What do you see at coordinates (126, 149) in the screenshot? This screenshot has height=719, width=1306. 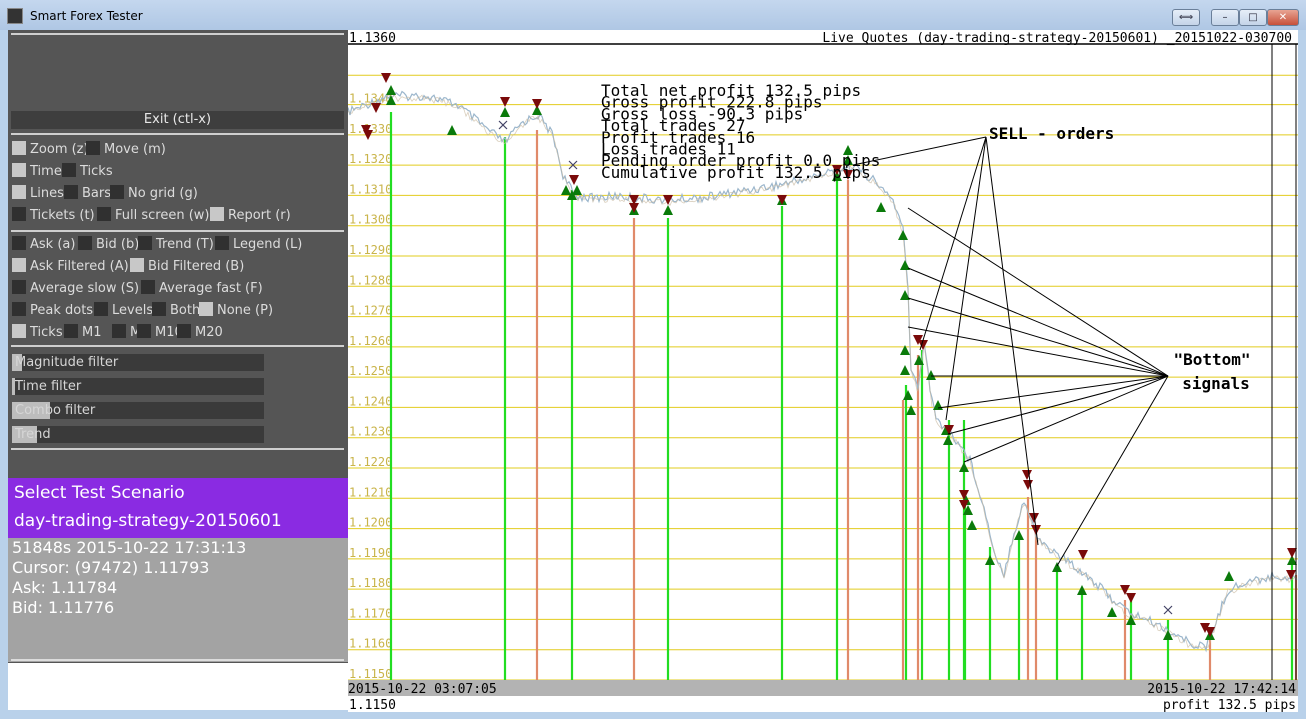 I see `option-move-m: Move (m)` at bounding box center [126, 149].